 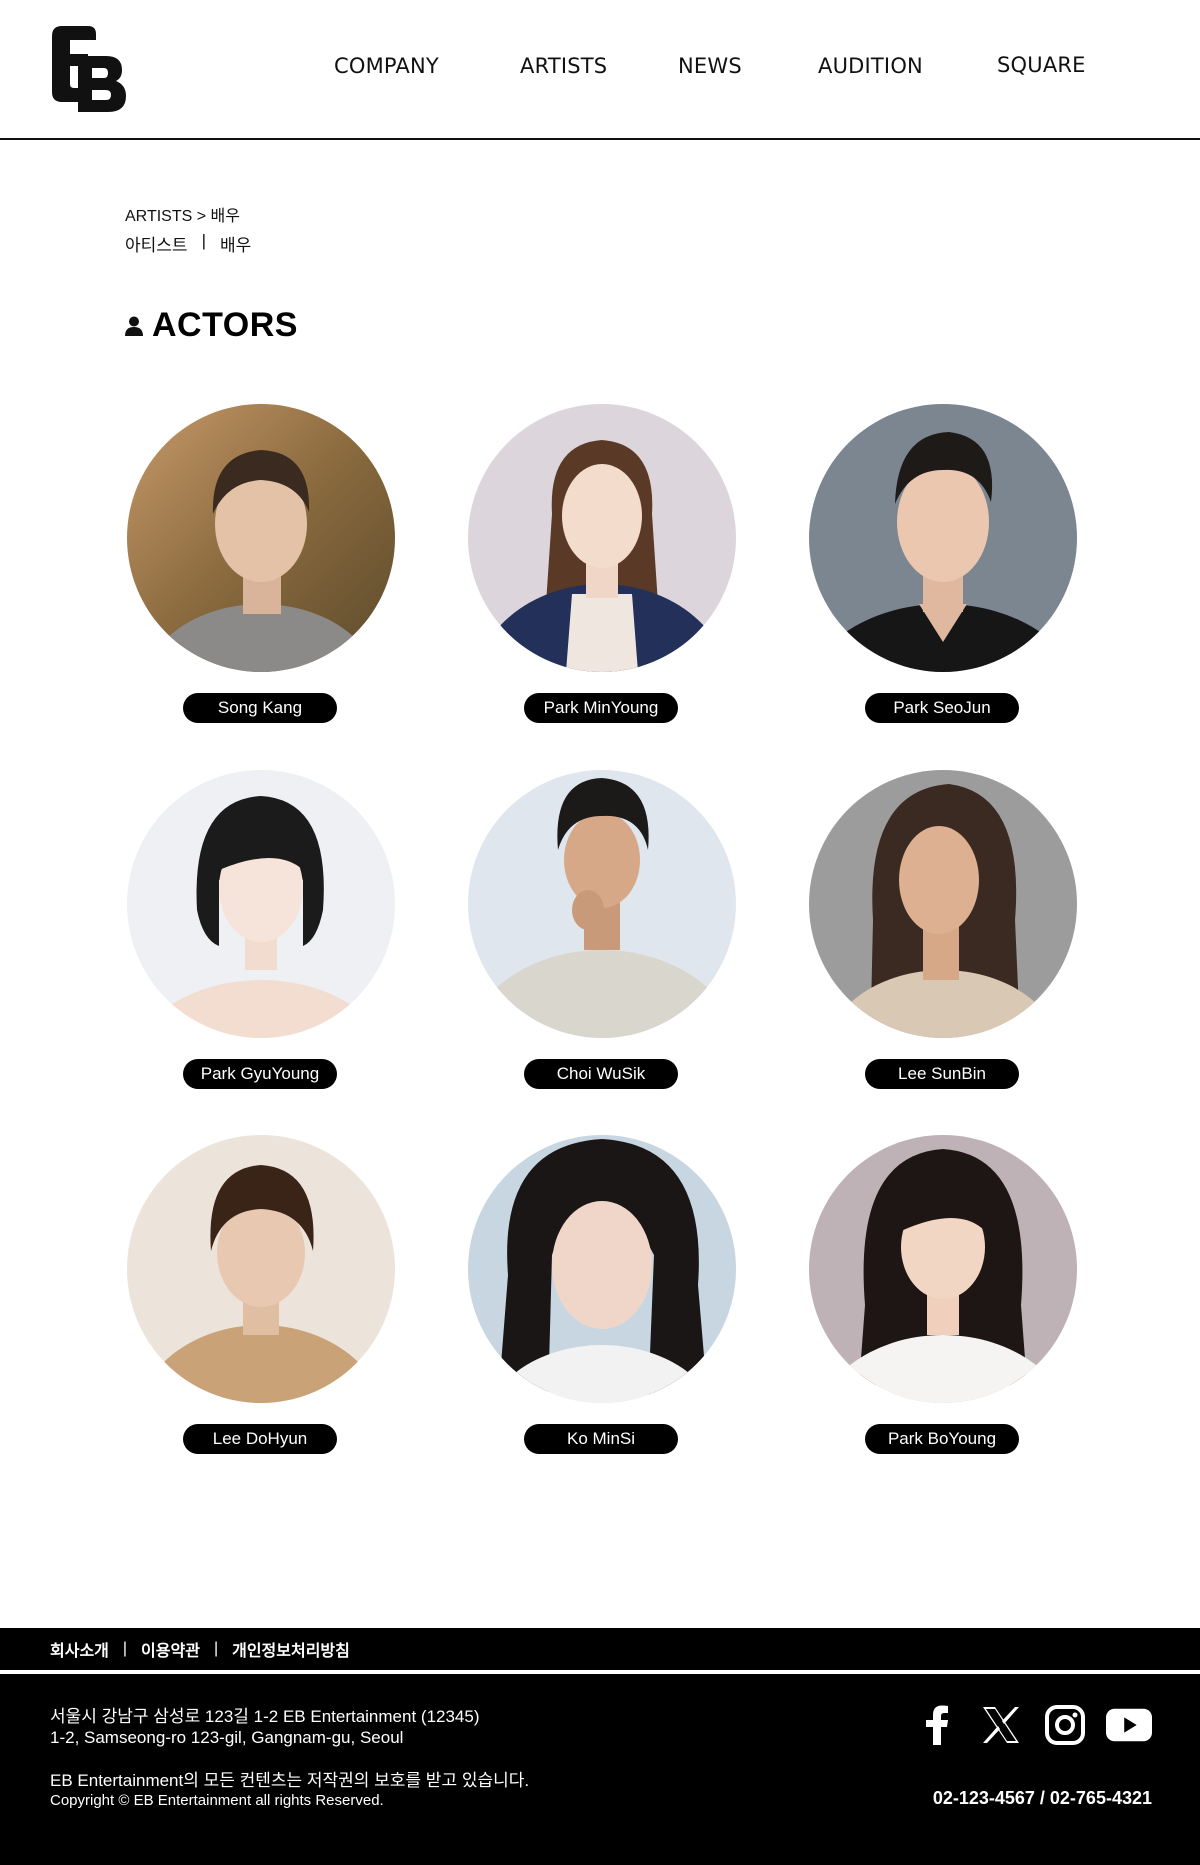 I want to click on main-nav: COMPANY ARTISTS NEWS AUDITION SQUARE, so click(x=600, y=68).